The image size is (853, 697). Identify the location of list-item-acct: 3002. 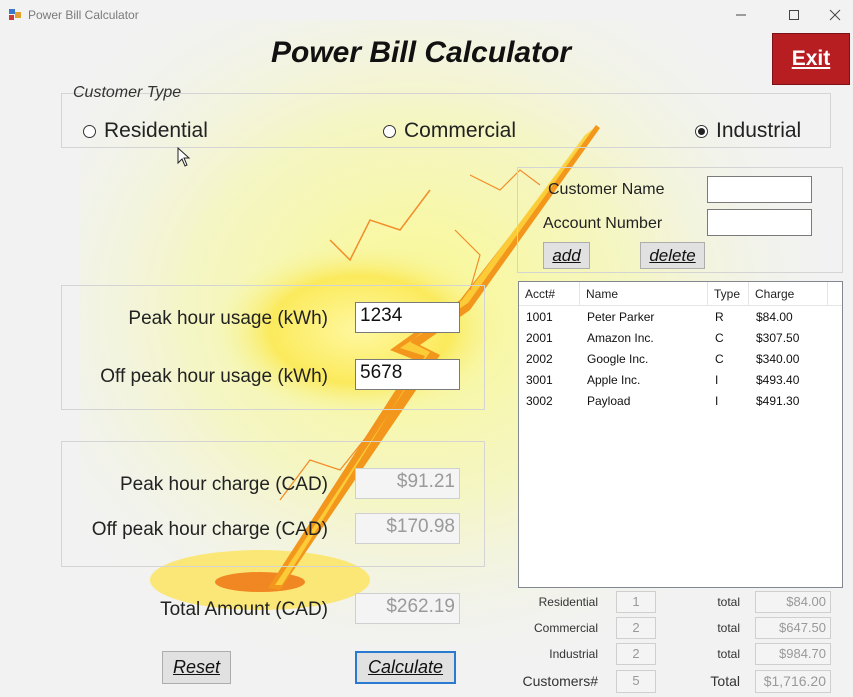
(539, 401).